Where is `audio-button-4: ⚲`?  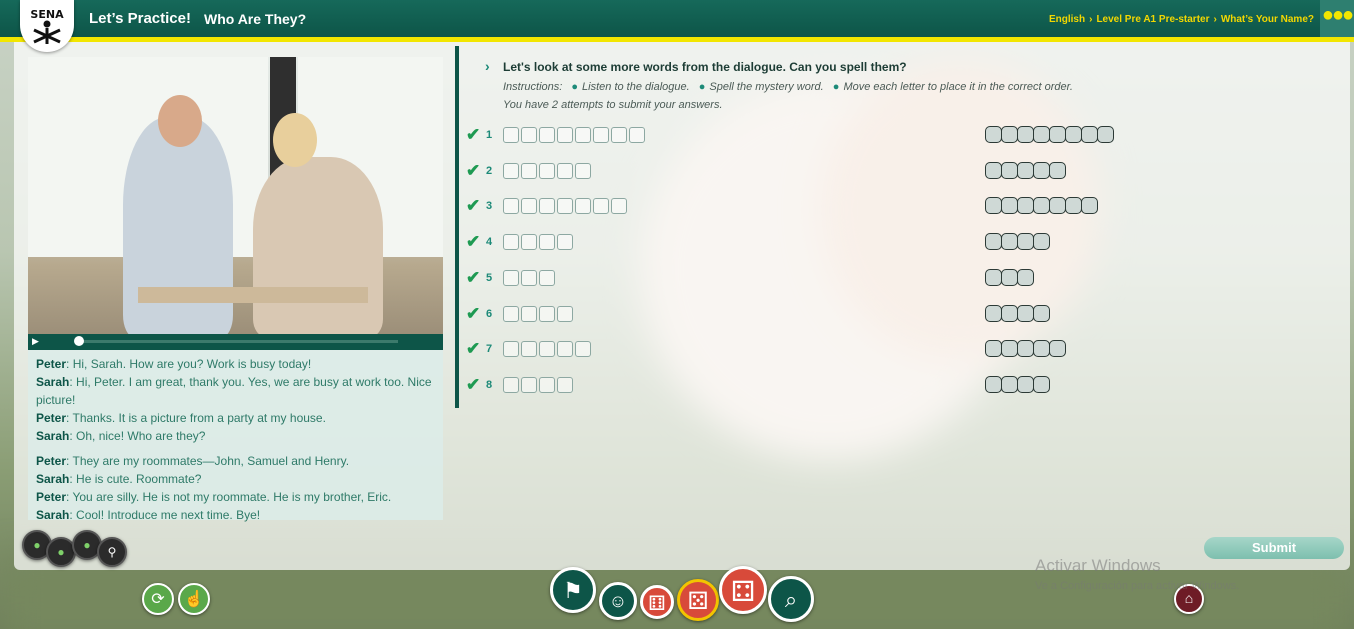
audio-button-4: ⚲ is located at coordinates (112, 552).